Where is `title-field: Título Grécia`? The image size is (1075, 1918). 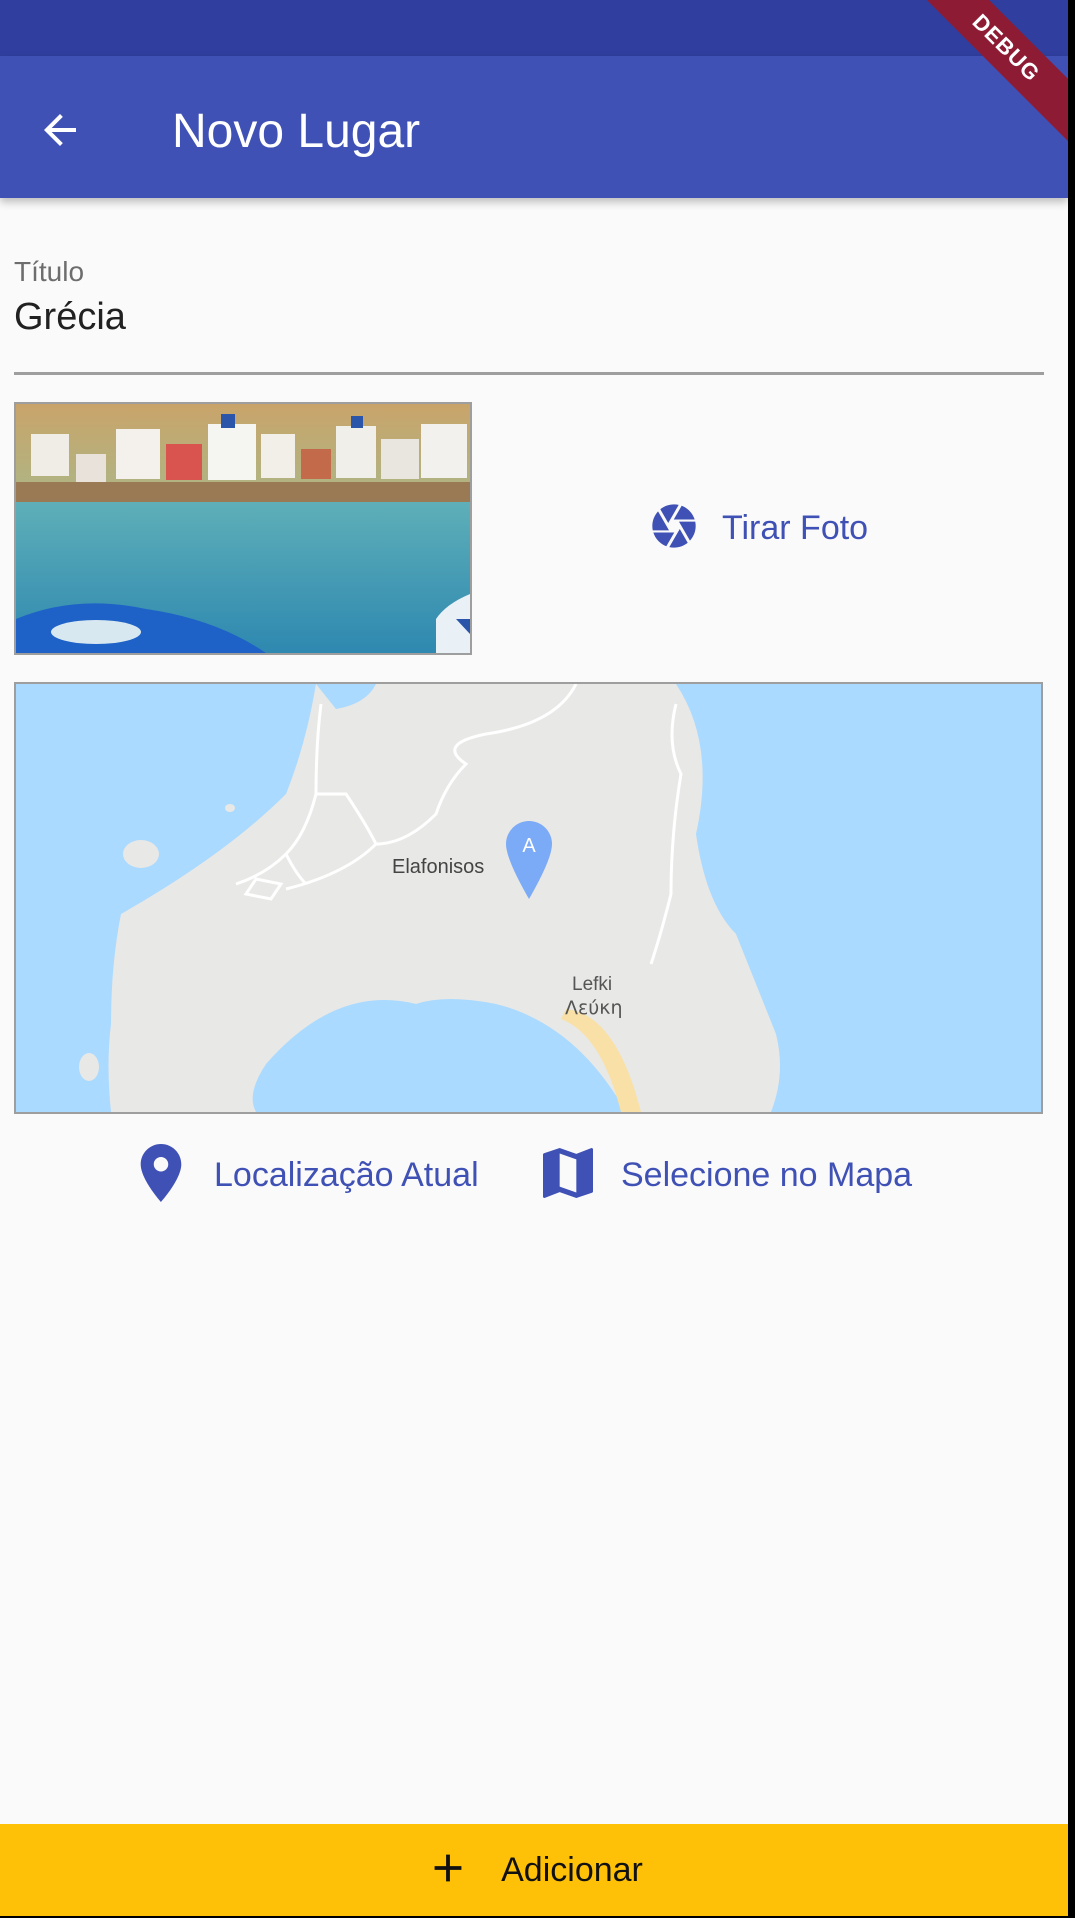
title-field: Título Grécia is located at coordinates (529, 313).